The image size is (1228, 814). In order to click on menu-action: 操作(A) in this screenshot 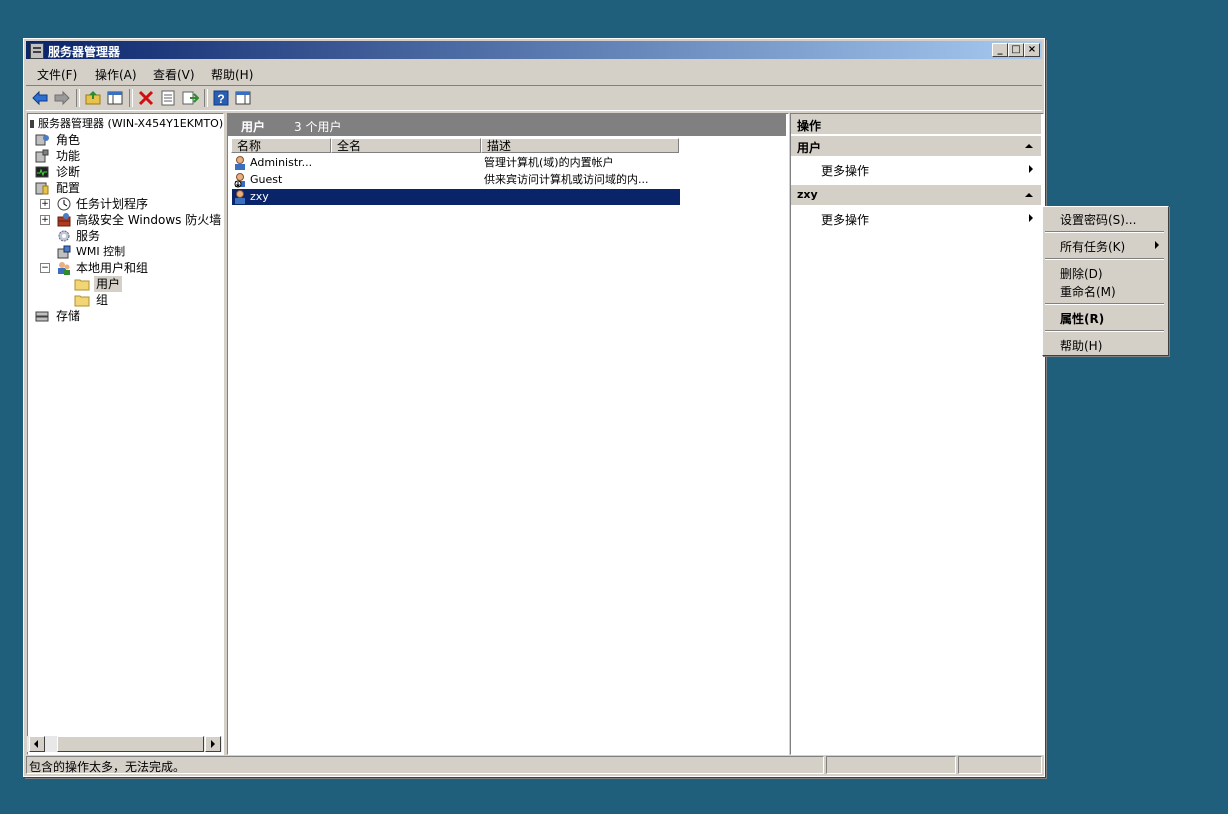, I will do `click(116, 74)`.